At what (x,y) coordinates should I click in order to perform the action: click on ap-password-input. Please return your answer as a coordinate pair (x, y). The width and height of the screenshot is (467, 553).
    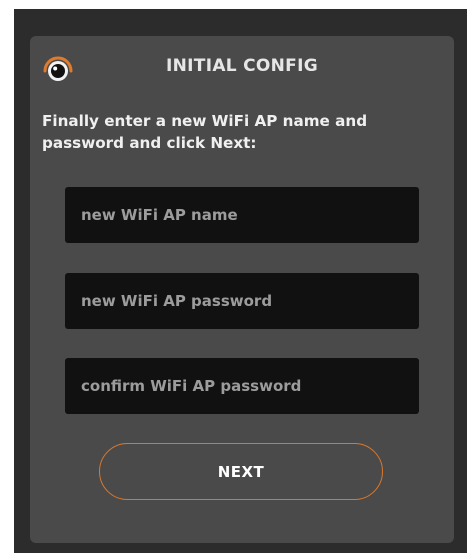
    Looking at the image, I should click on (242, 301).